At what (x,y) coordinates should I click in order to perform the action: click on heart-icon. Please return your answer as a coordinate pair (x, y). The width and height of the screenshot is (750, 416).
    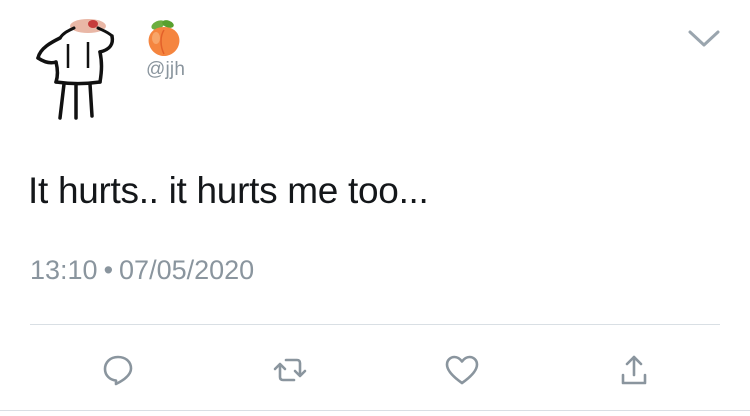
    Looking at the image, I should click on (462, 370).